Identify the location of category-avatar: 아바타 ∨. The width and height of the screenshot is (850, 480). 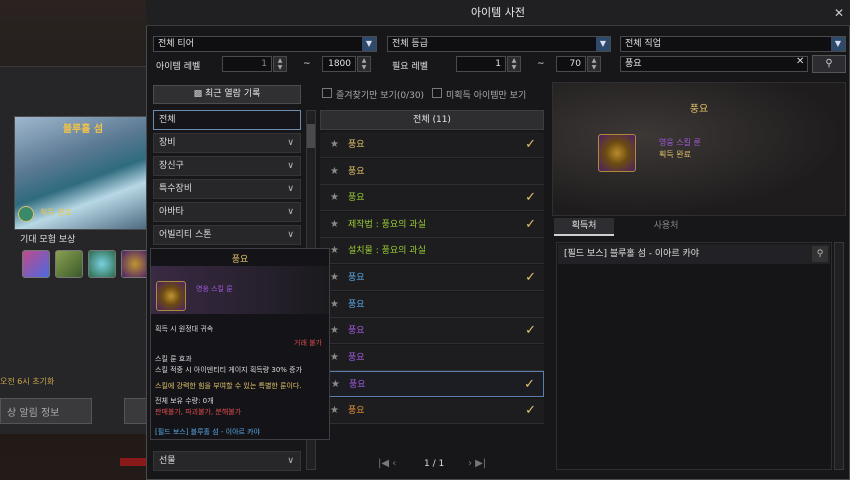
(227, 212).